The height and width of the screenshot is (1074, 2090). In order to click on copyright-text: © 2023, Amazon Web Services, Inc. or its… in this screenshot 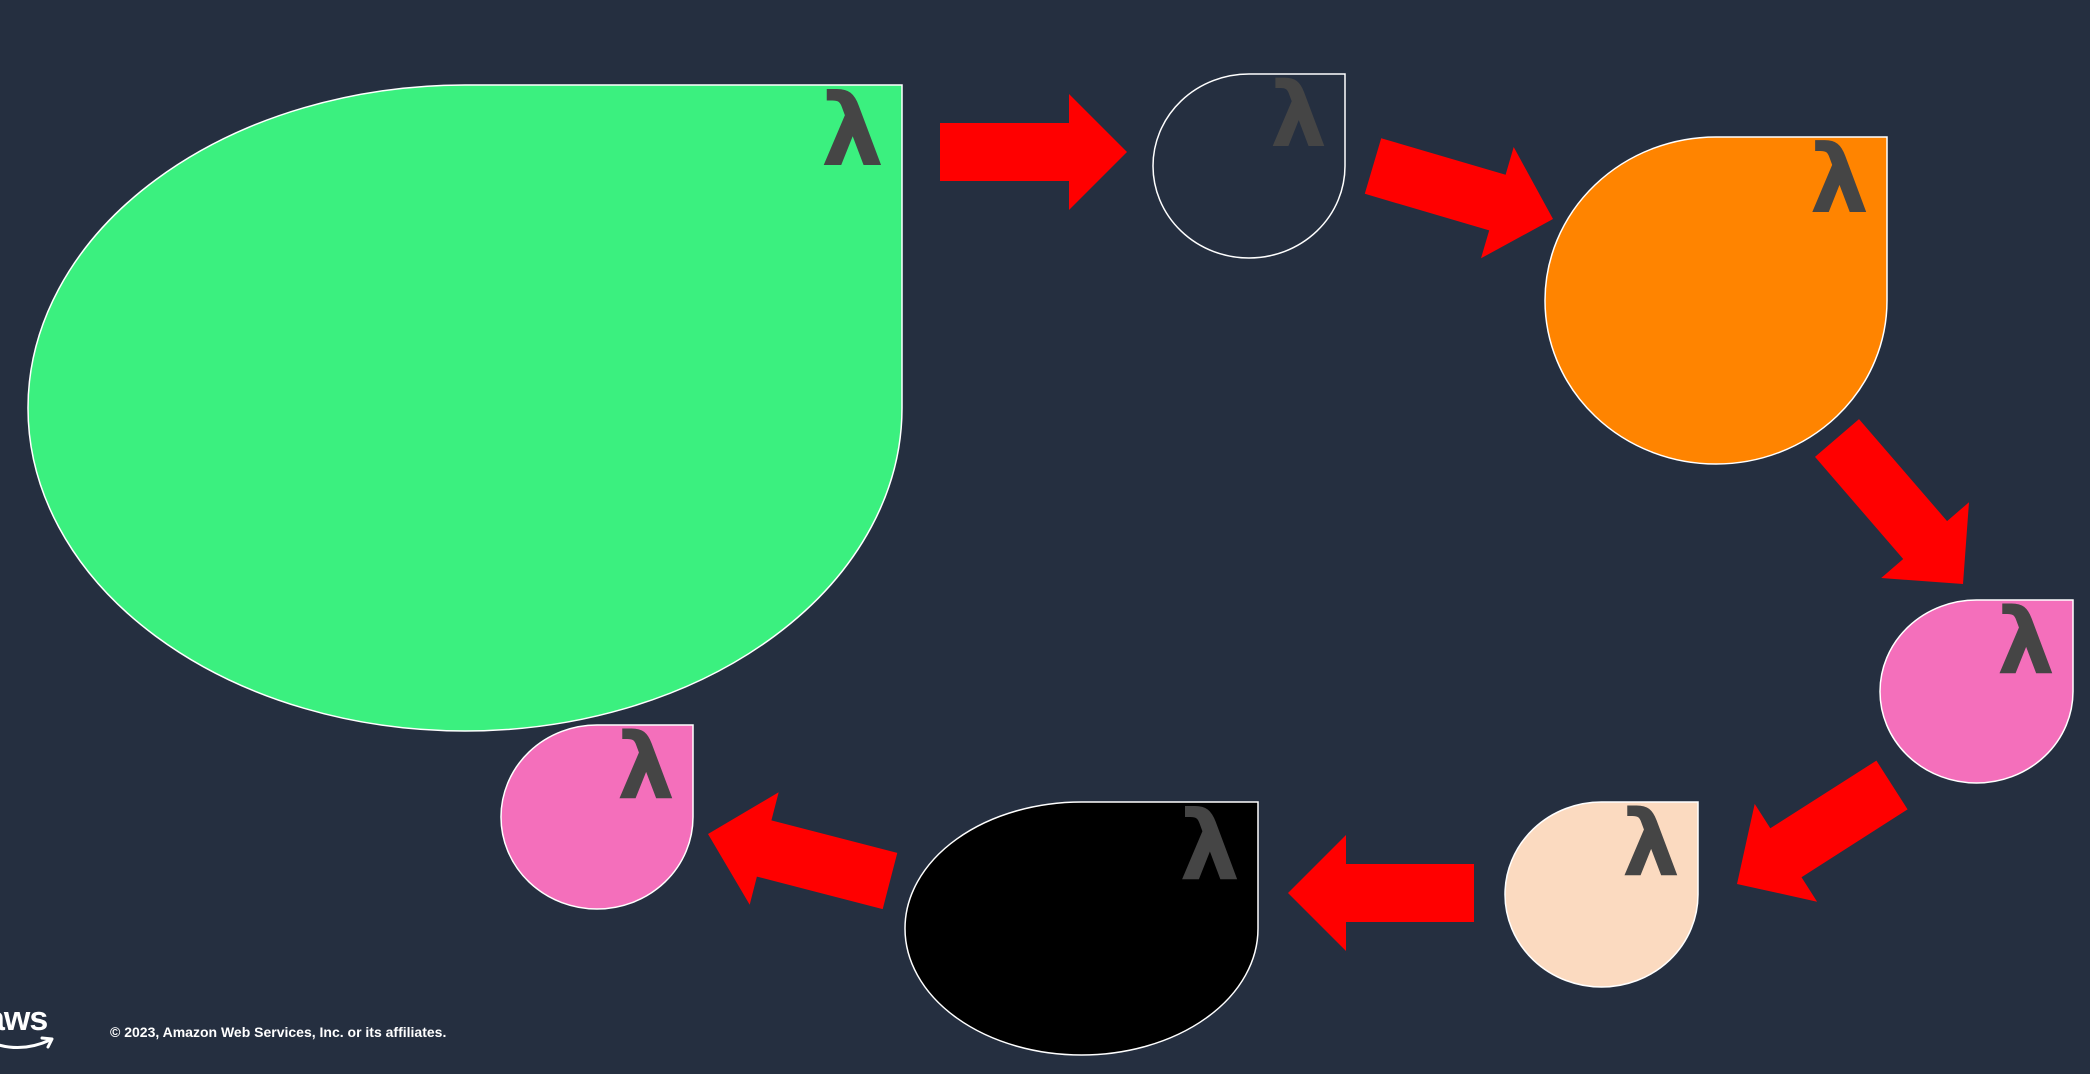, I will do `click(278, 1032)`.